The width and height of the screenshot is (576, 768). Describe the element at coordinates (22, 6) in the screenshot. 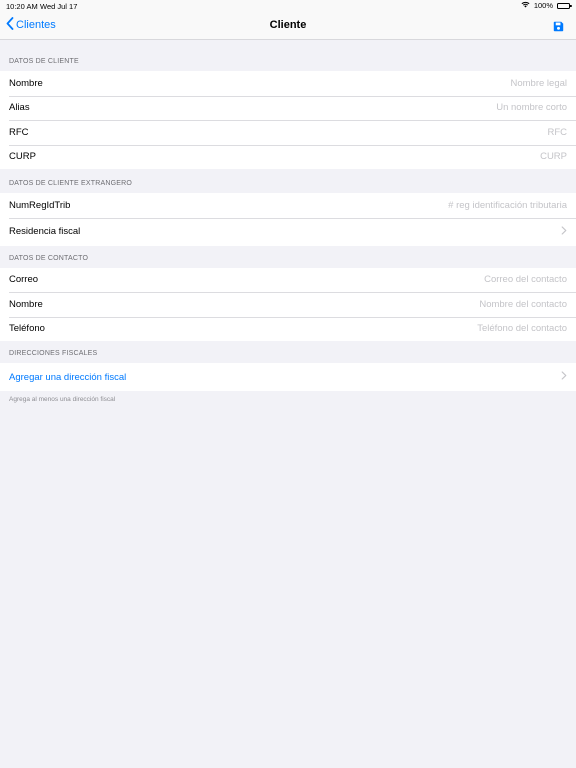

I see `status-time: 10:20 AM` at that location.